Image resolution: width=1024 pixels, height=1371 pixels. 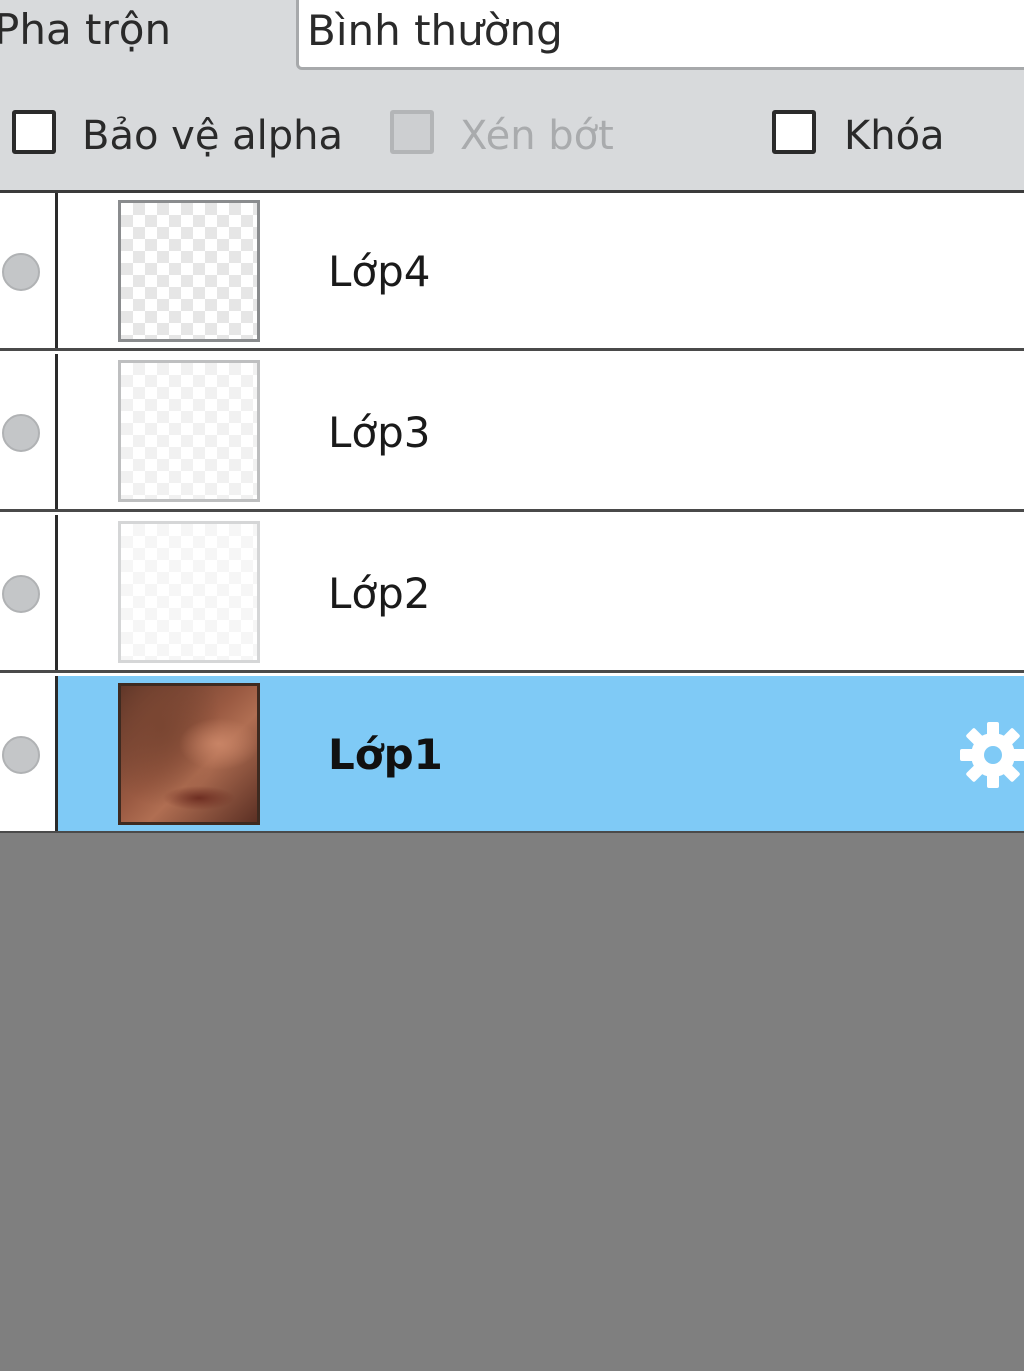 What do you see at coordinates (537, 136) in the screenshot?
I see `clip-label: Xén bớt` at bounding box center [537, 136].